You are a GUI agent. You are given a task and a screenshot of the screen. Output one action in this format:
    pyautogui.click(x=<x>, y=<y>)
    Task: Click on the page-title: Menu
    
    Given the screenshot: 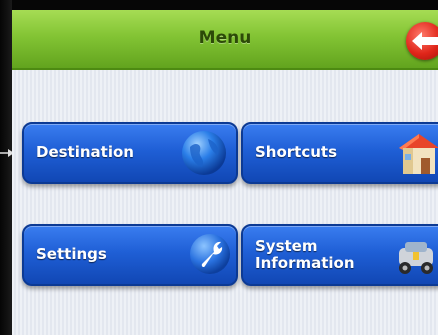 What is the action you would take?
    pyautogui.click(x=225, y=38)
    